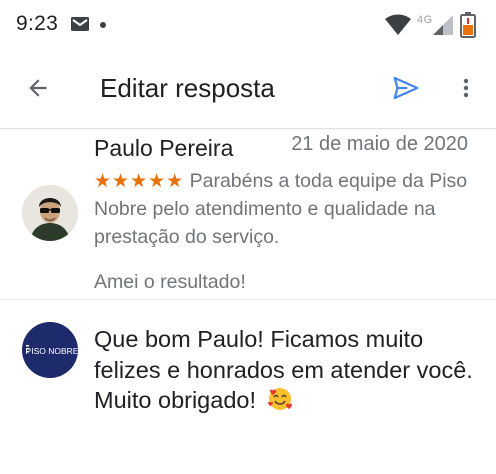 The height and width of the screenshot is (474, 496). I want to click on status-bar: 9:23 4G, so click(248, 26).